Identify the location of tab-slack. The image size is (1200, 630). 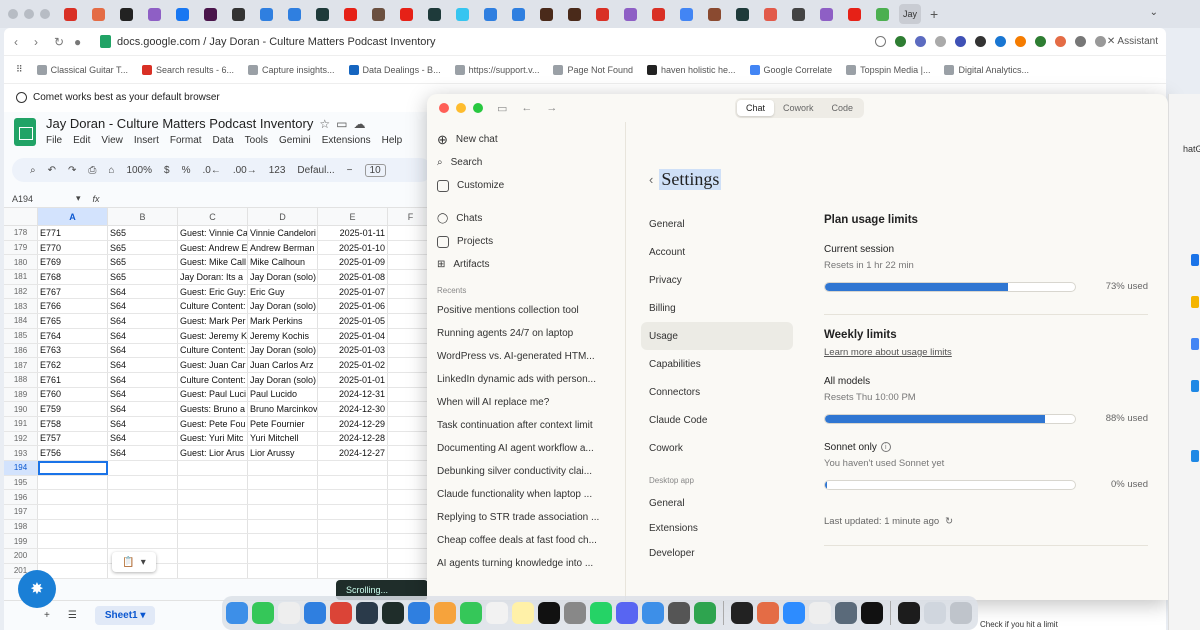
(210, 14).